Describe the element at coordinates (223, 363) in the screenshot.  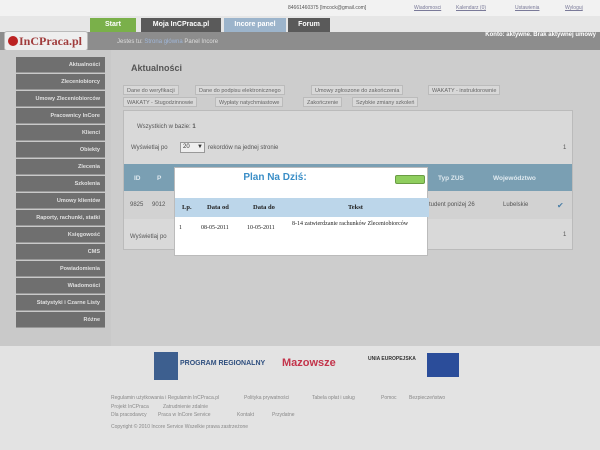
I see `footer-logo-program: PROGRAM REGIONALNY` at that location.